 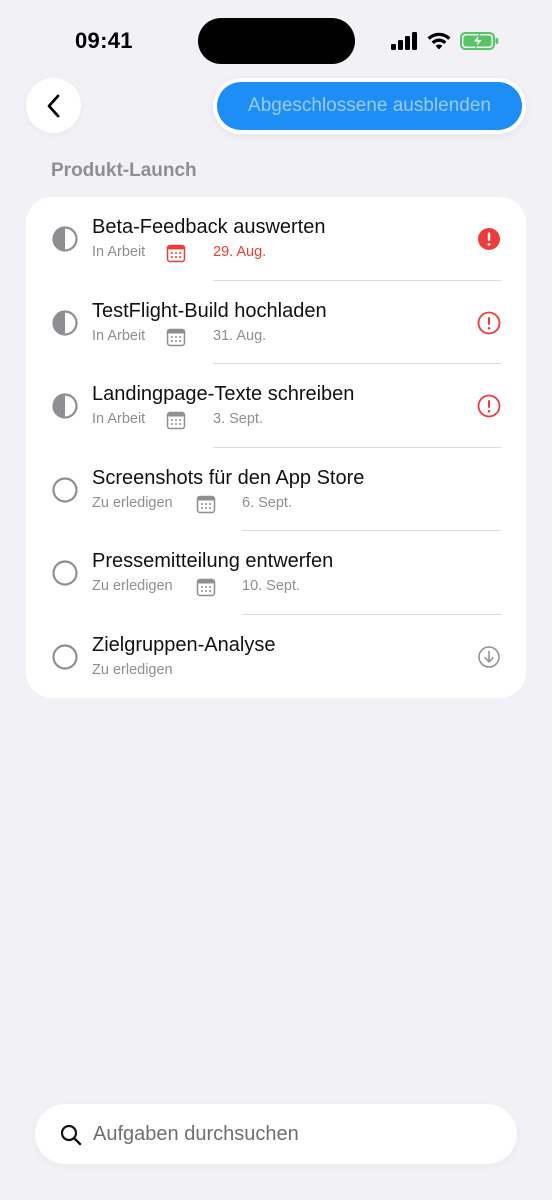 What do you see at coordinates (184, 645) in the screenshot?
I see `task-title: Zielgruppen-Analyse` at bounding box center [184, 645].